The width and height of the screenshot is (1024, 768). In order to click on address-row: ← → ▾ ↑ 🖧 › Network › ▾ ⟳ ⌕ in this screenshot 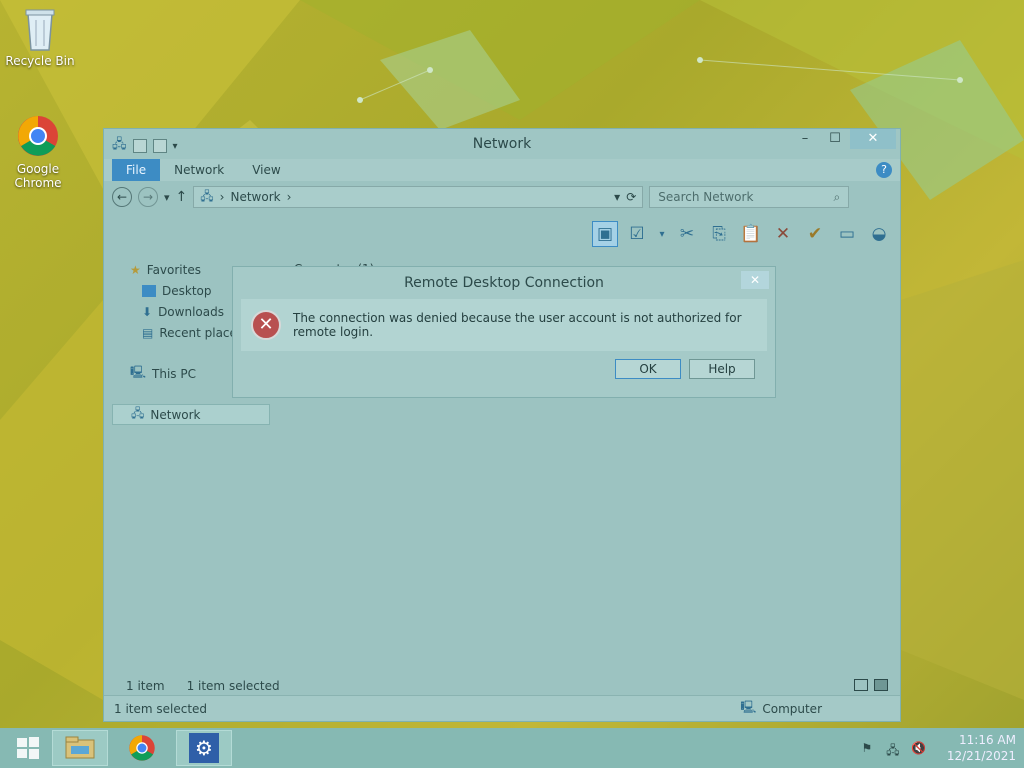, I will do `click(502, 197)`.